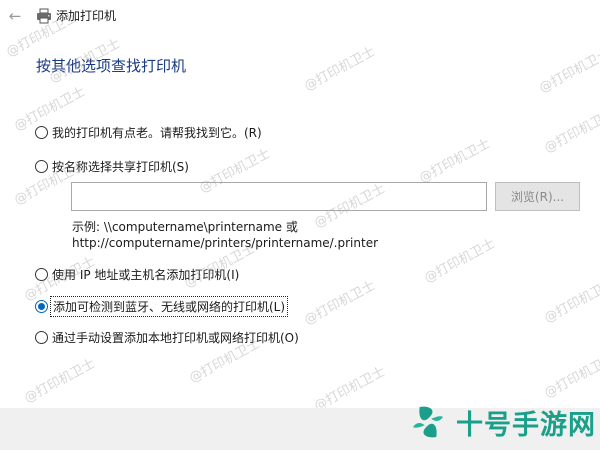 The width and height of the screenshot is (600, 450). I want to click on printer-icon, so click(44, 16).